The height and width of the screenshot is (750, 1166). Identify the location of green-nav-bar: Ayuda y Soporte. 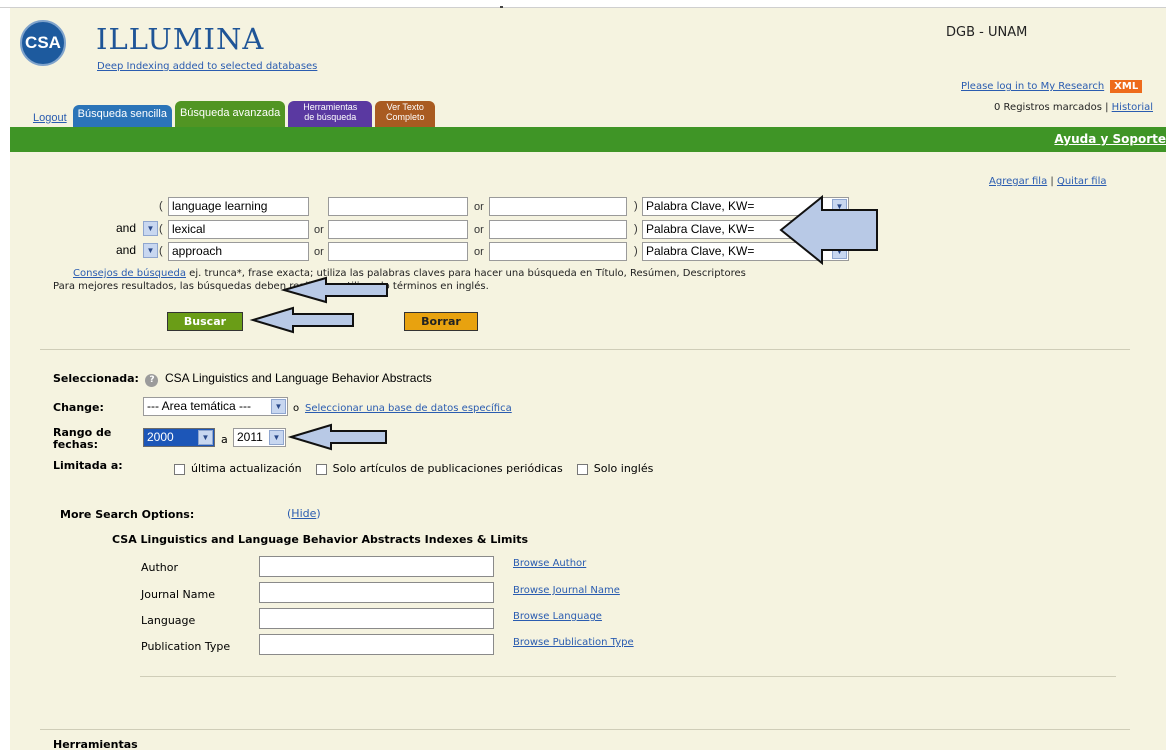
(588, 139).